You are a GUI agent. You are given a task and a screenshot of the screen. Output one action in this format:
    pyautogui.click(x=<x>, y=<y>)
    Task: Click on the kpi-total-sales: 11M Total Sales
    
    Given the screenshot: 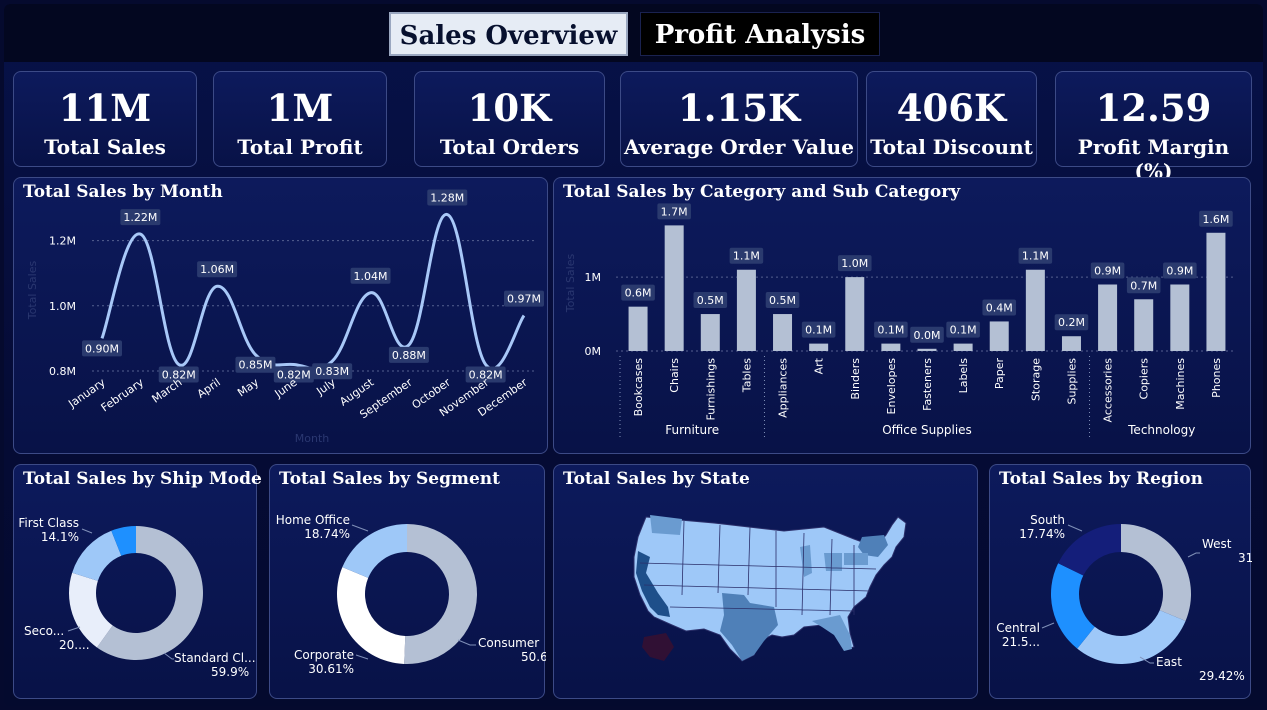 What is the action you would take?
    pyautogui.click(x=105, y=119)
    